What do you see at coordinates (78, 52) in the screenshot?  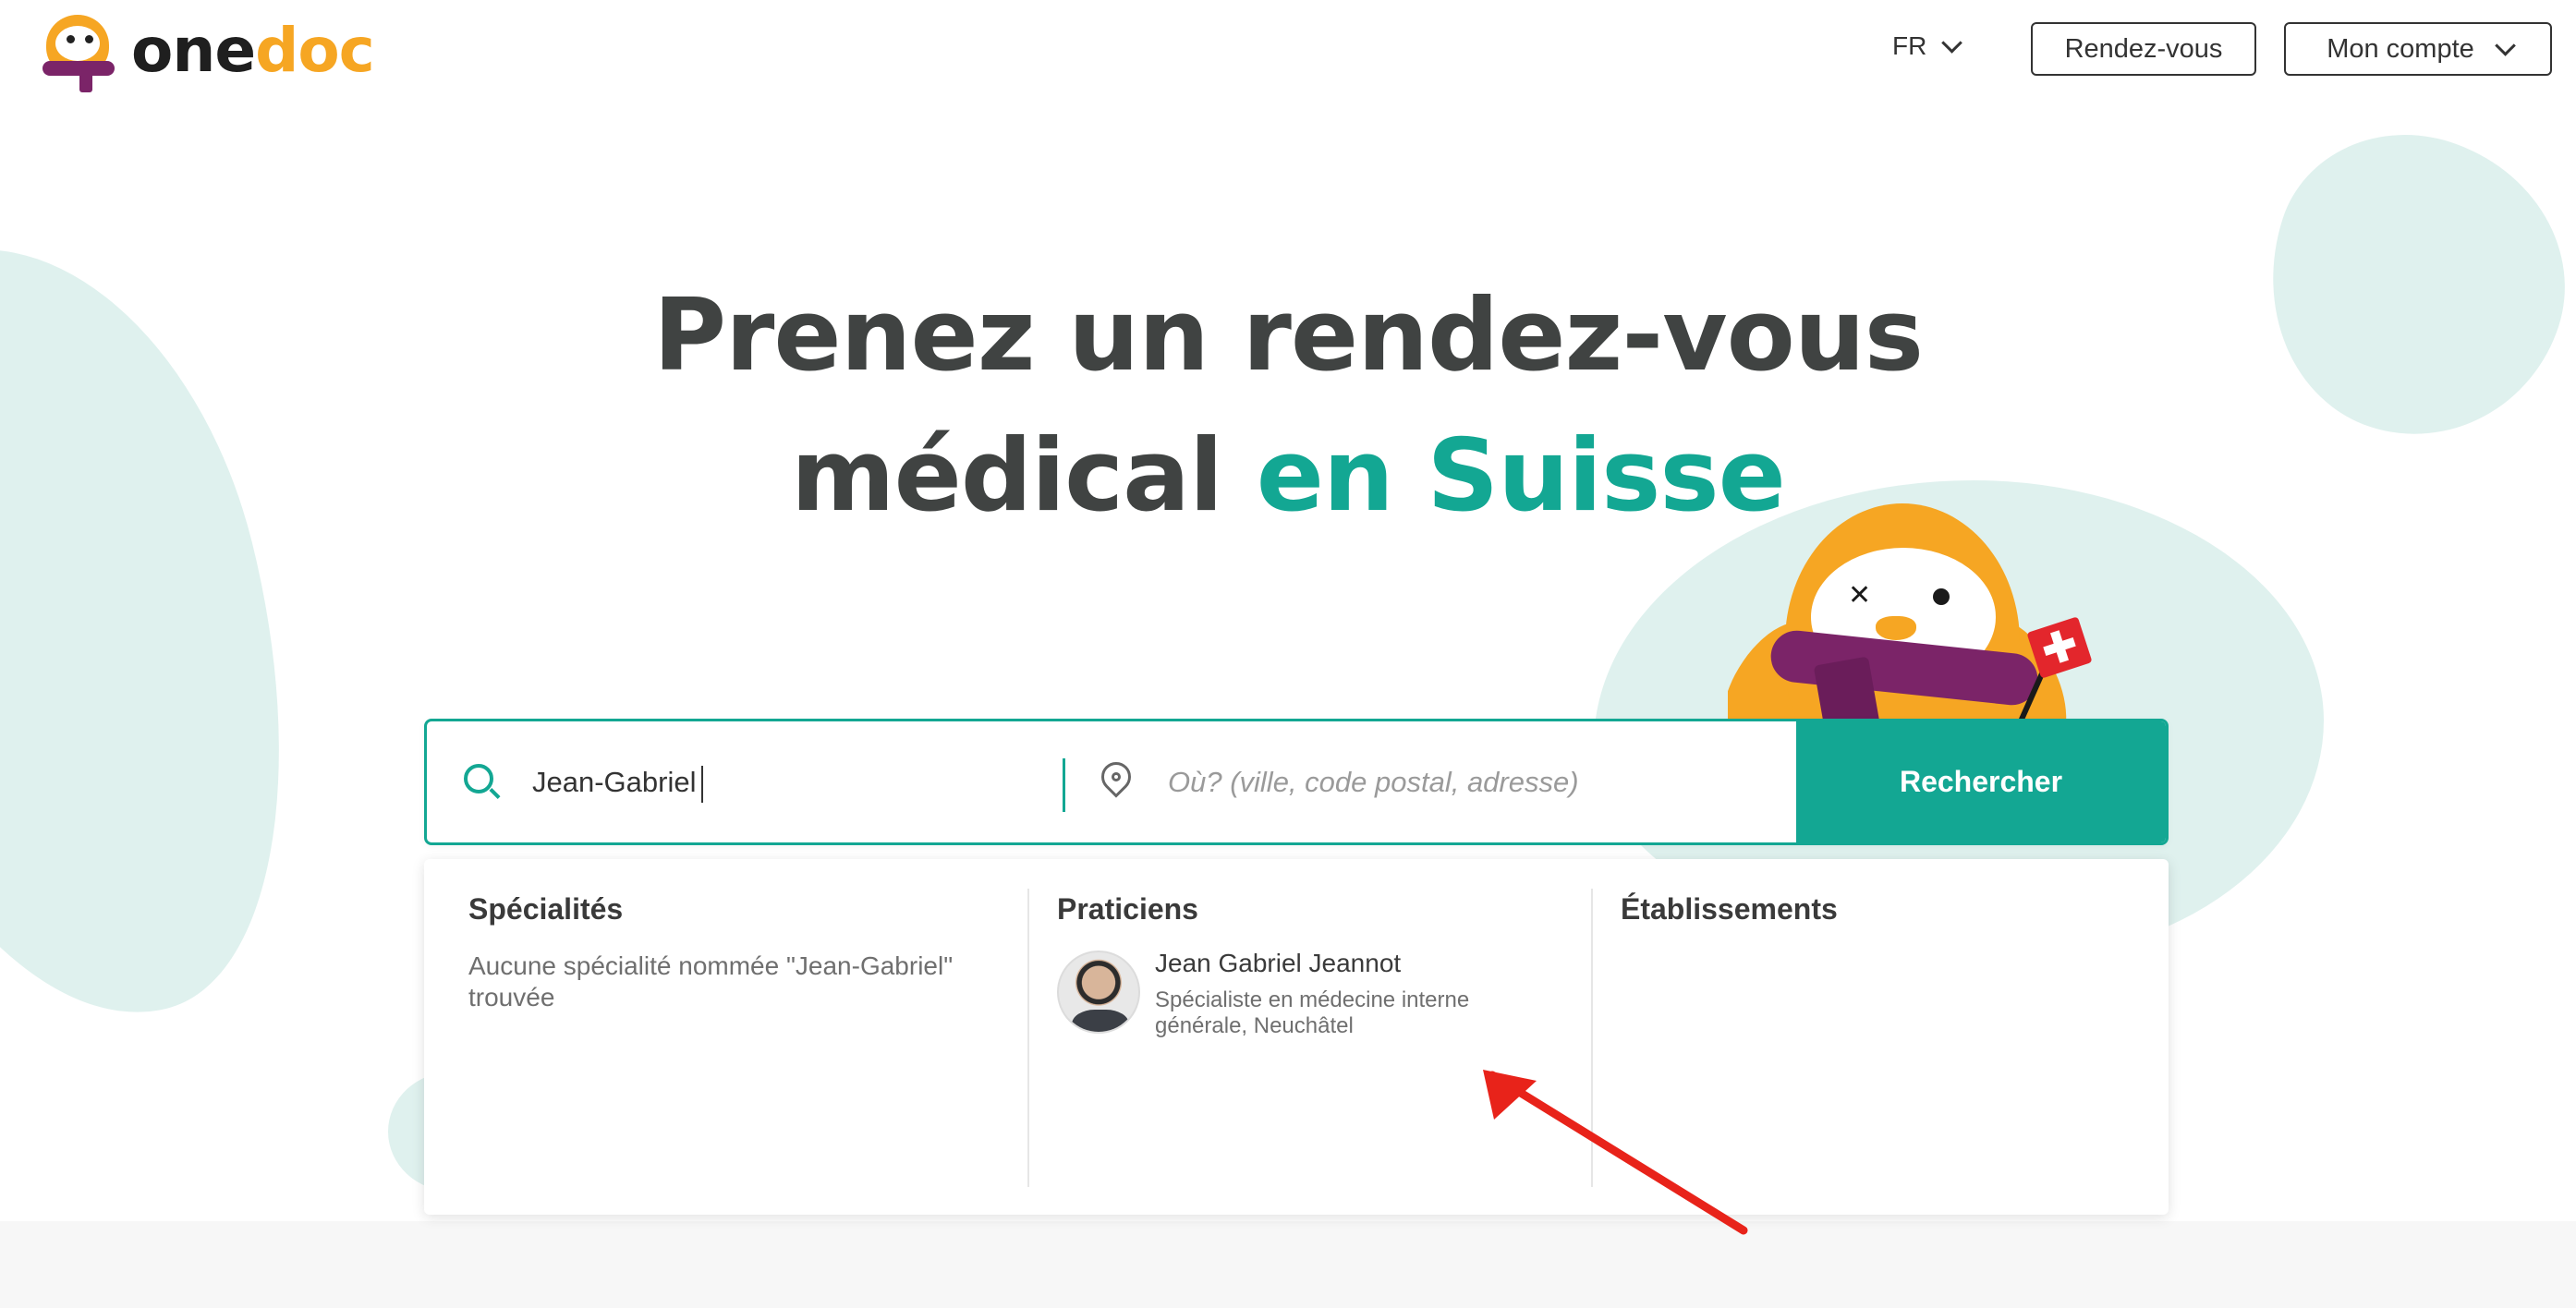 I see `penguin-logo-icon` at bounding box center [78, 52].